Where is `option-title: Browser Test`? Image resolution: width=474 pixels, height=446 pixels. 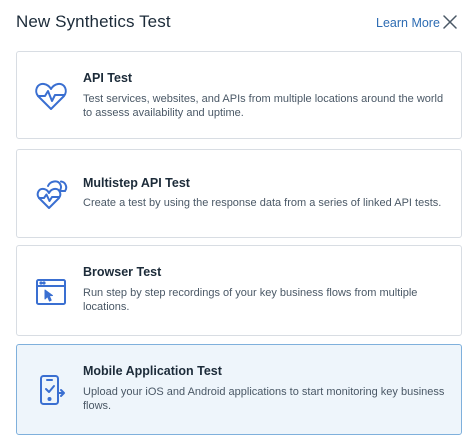 option-title: Browser Test is located at coordinates (122, 272).